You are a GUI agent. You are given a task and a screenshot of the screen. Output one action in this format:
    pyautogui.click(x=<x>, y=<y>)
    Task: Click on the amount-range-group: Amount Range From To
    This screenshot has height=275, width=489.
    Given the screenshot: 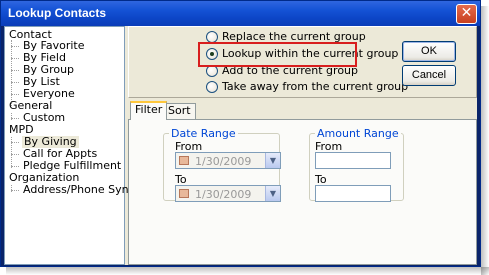 What is the action you would take?
    pyautogui.click(x=356, y=164)
    